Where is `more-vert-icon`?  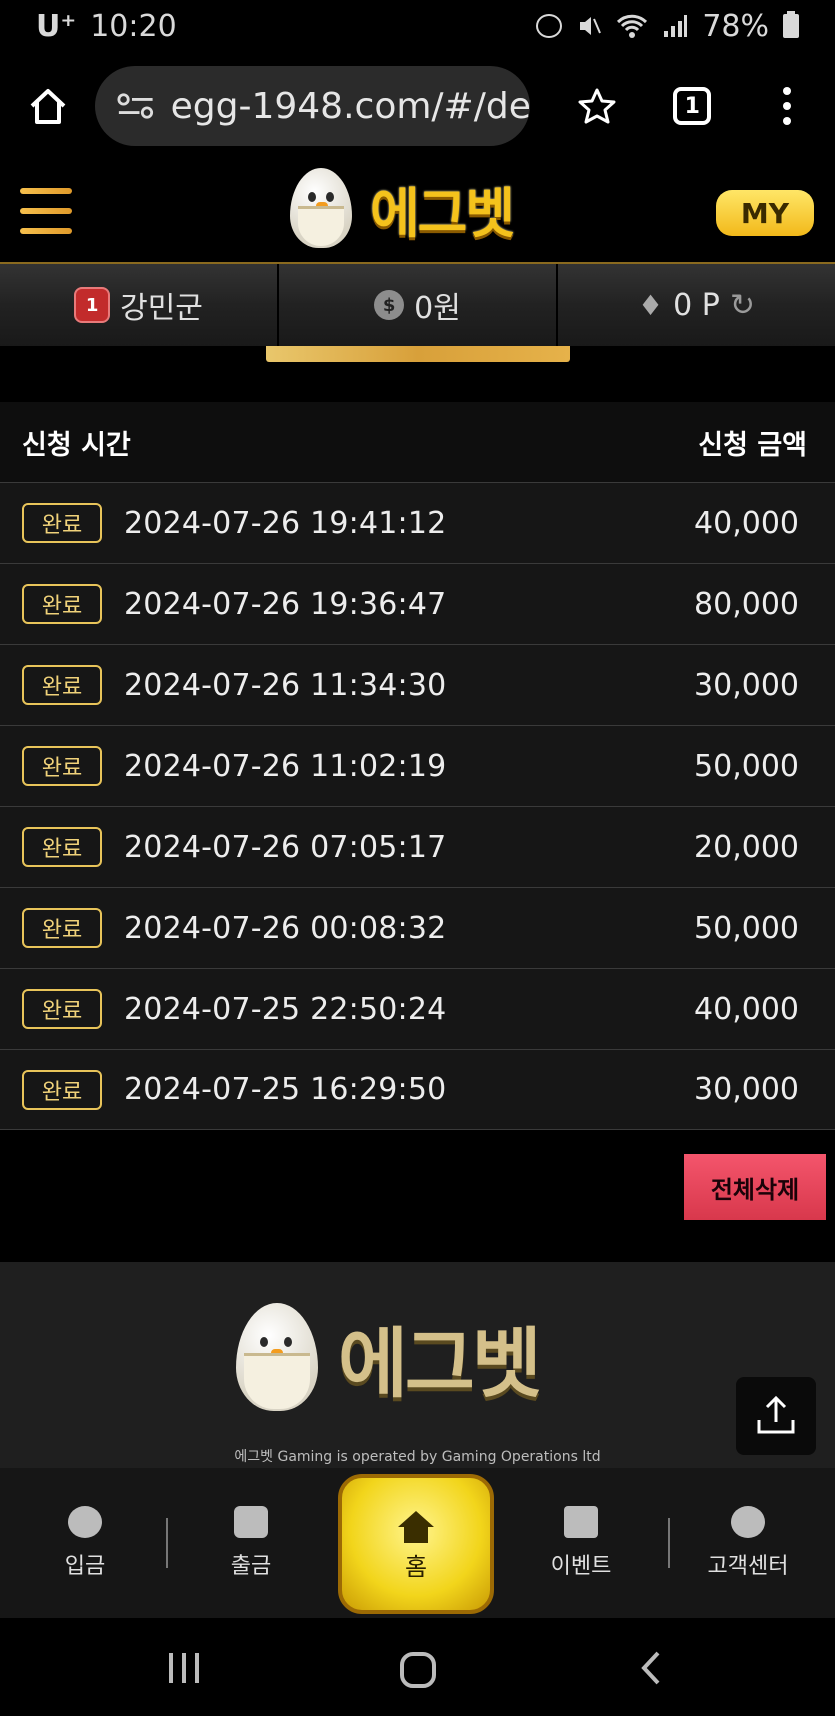
more-vert-icon is located at coordinates (787, 106).